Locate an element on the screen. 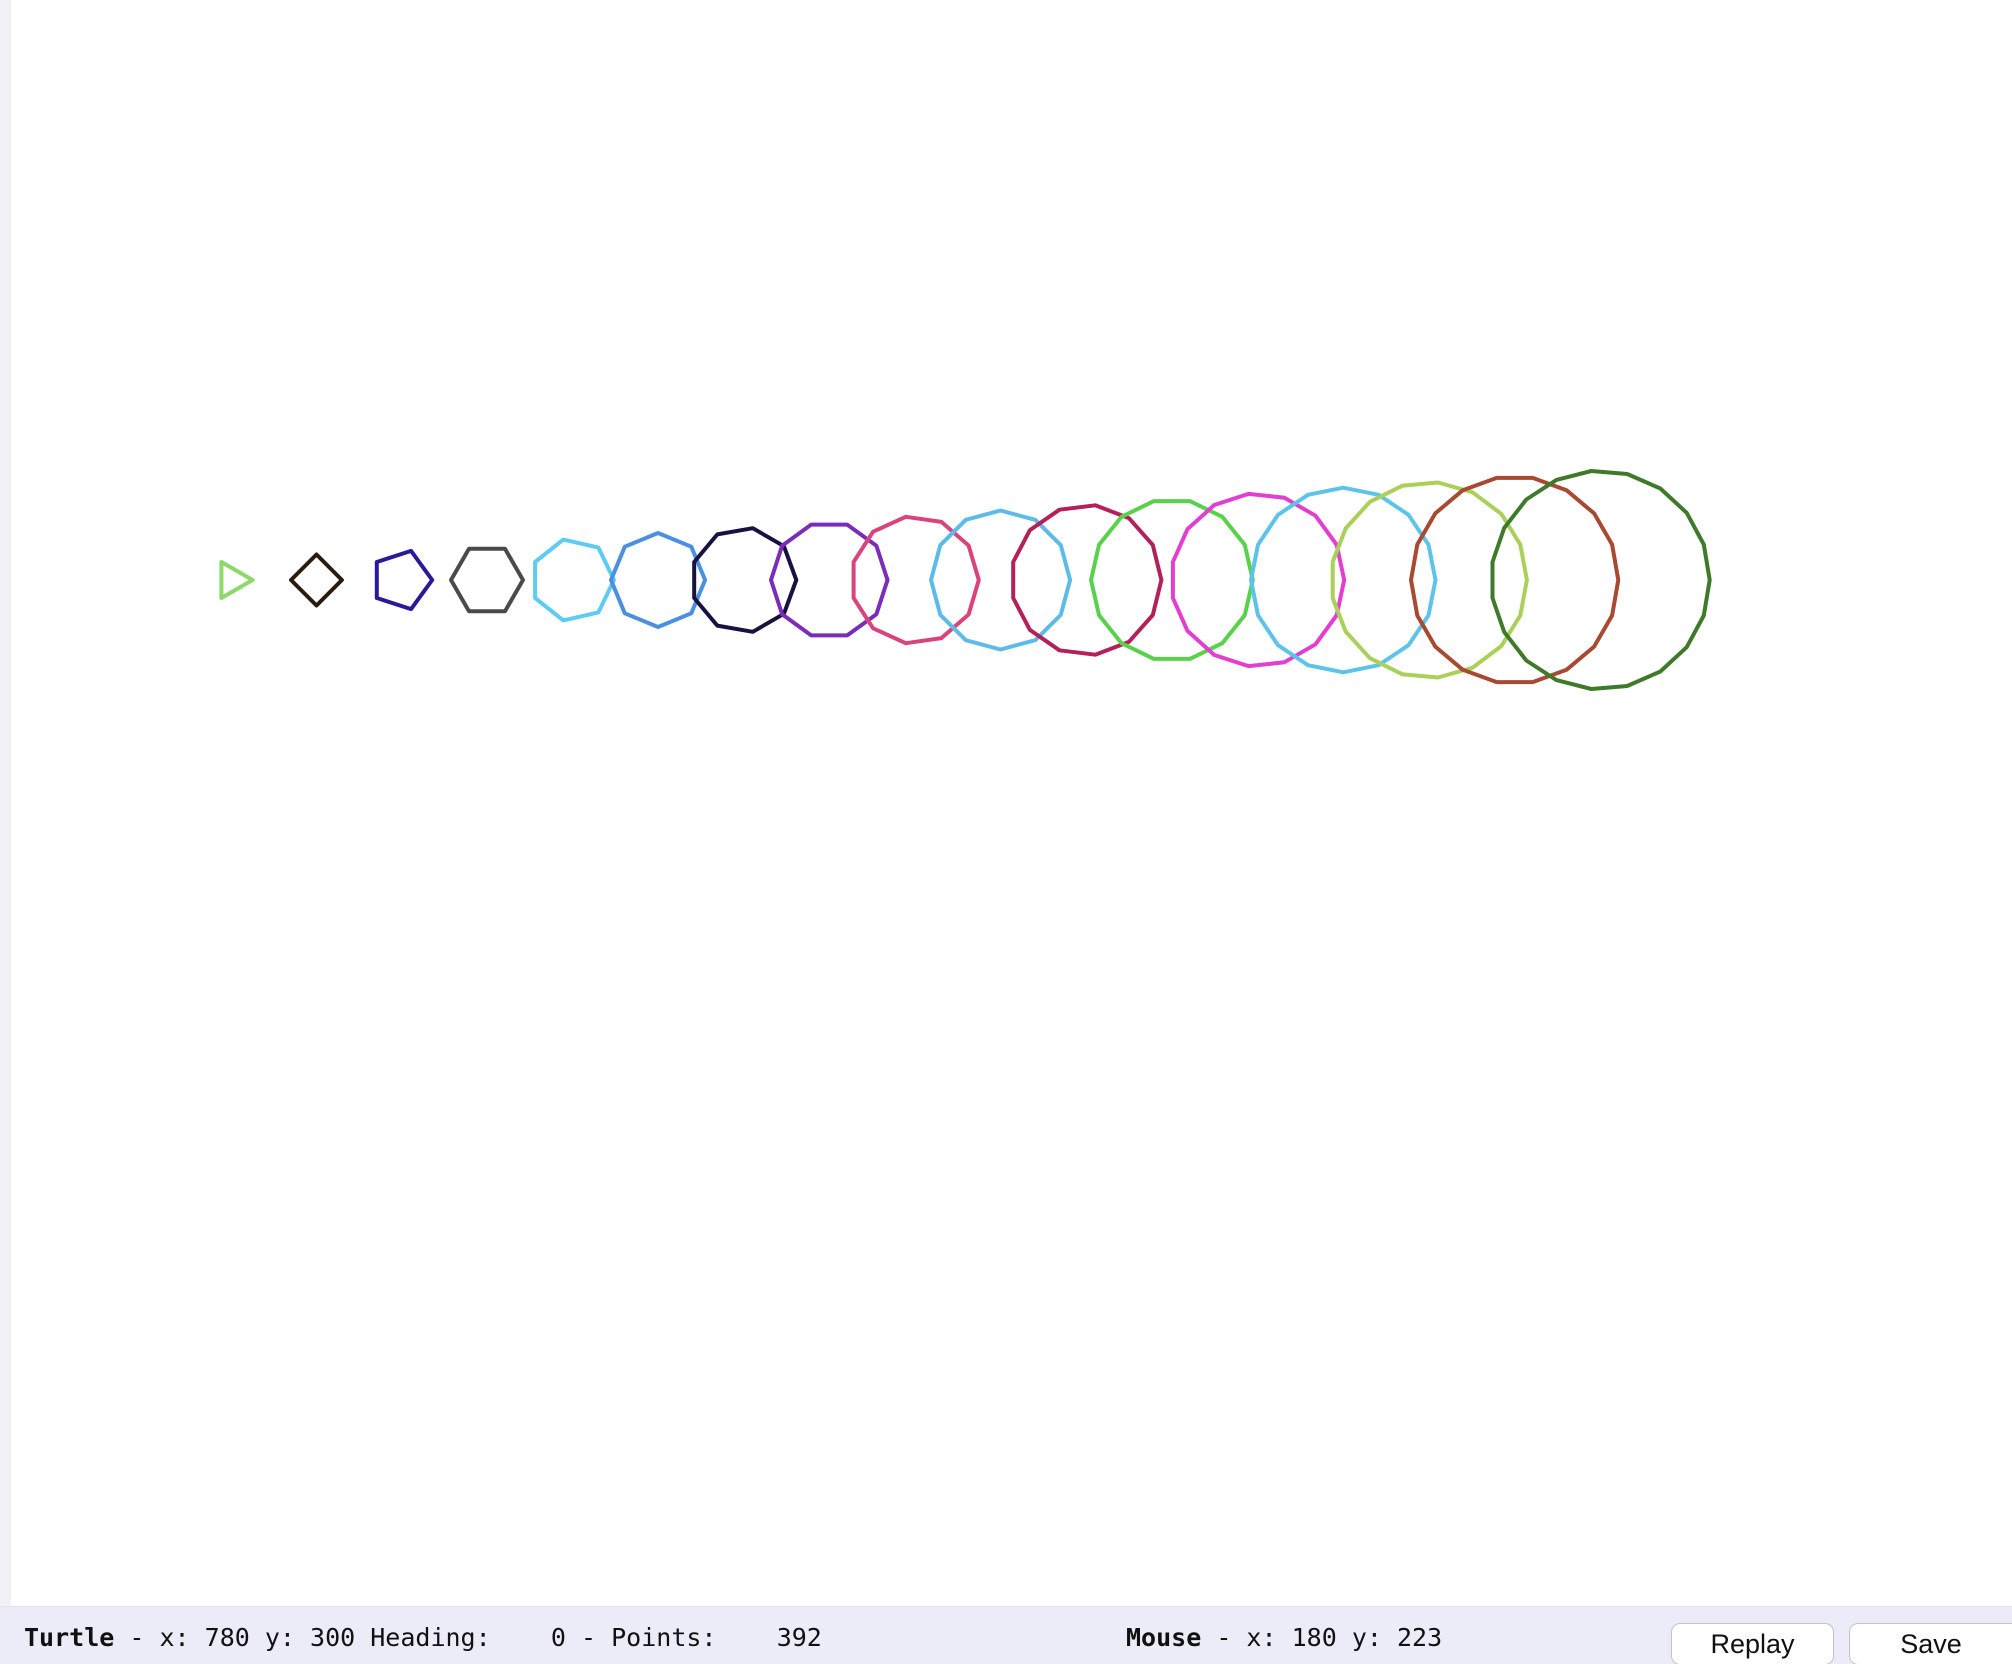 The width and height of the screenshot is (2012, 1664). hexagon-shape is located at coordinates (487, 580).